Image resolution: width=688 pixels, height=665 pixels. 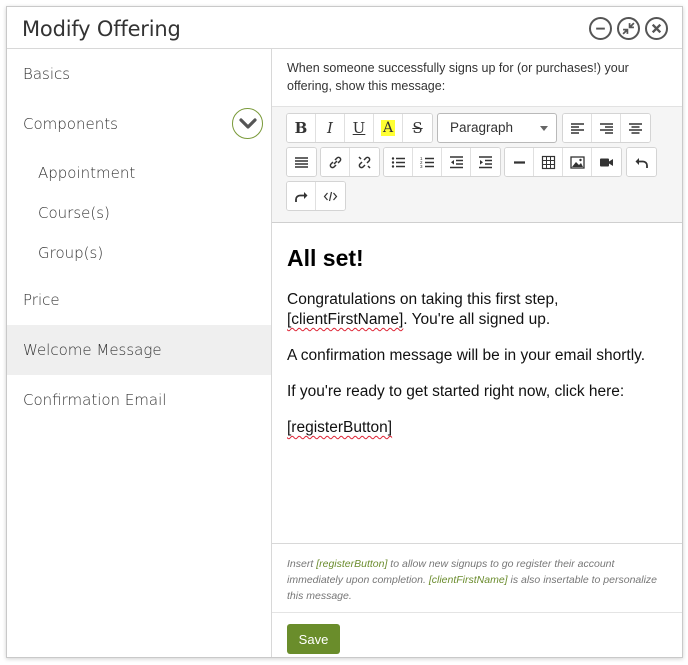 What do you see at coordinates (139, 300) in the screenshot?
I see `sidebar-item-price: Price` at bounding box center [139, 300].